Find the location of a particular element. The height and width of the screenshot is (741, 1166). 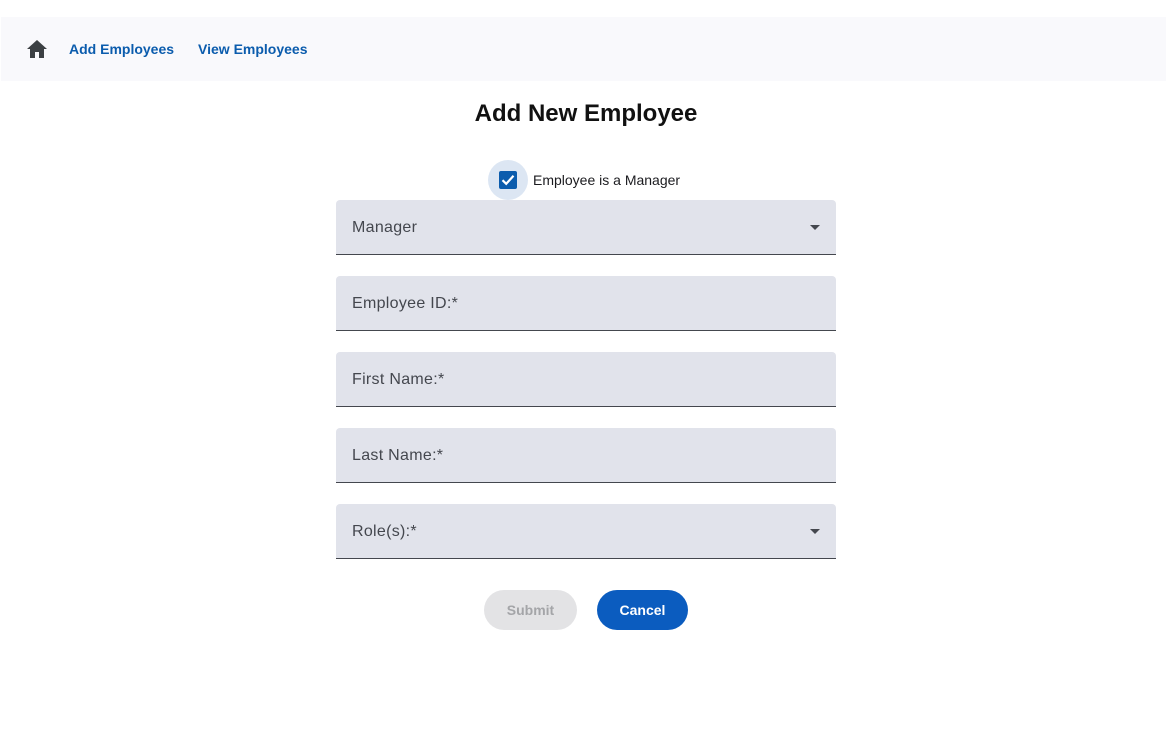

home-icon is located at coordinates (37, 49).